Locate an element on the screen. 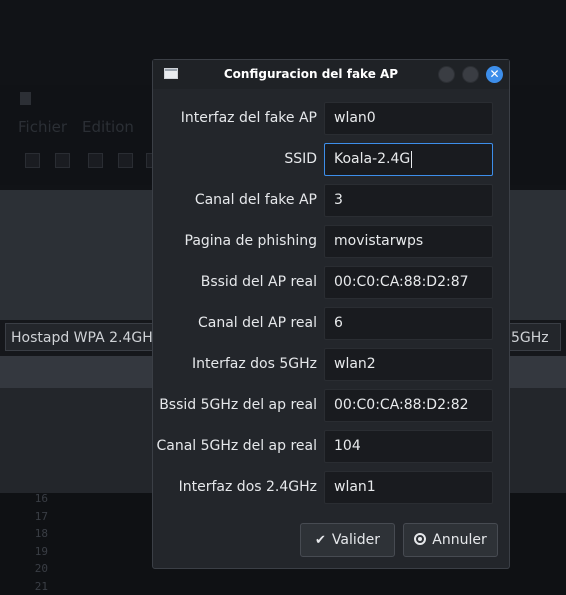  field-label: Interfaz dos 5GHz is located at coordinates (254, 364).